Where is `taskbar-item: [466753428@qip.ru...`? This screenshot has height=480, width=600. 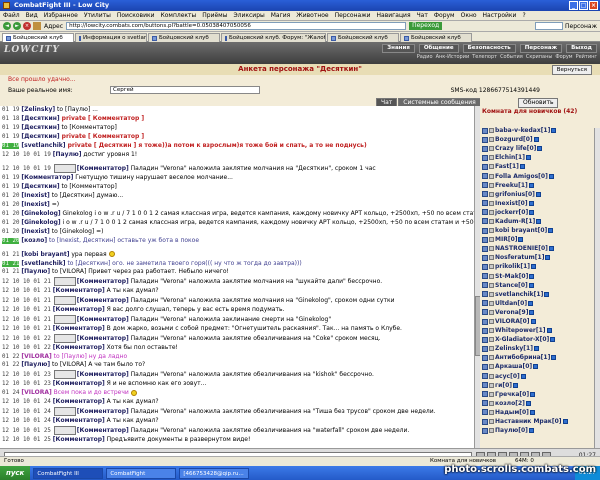 taskbar-item: [466753428@qip.ru... is located at coordinates (214, 473).